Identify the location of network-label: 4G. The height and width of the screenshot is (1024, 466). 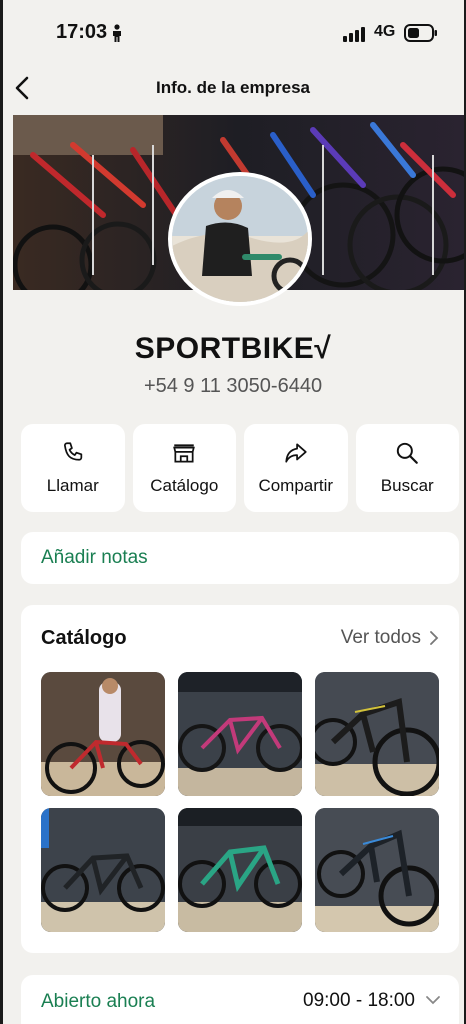
(385, 31).